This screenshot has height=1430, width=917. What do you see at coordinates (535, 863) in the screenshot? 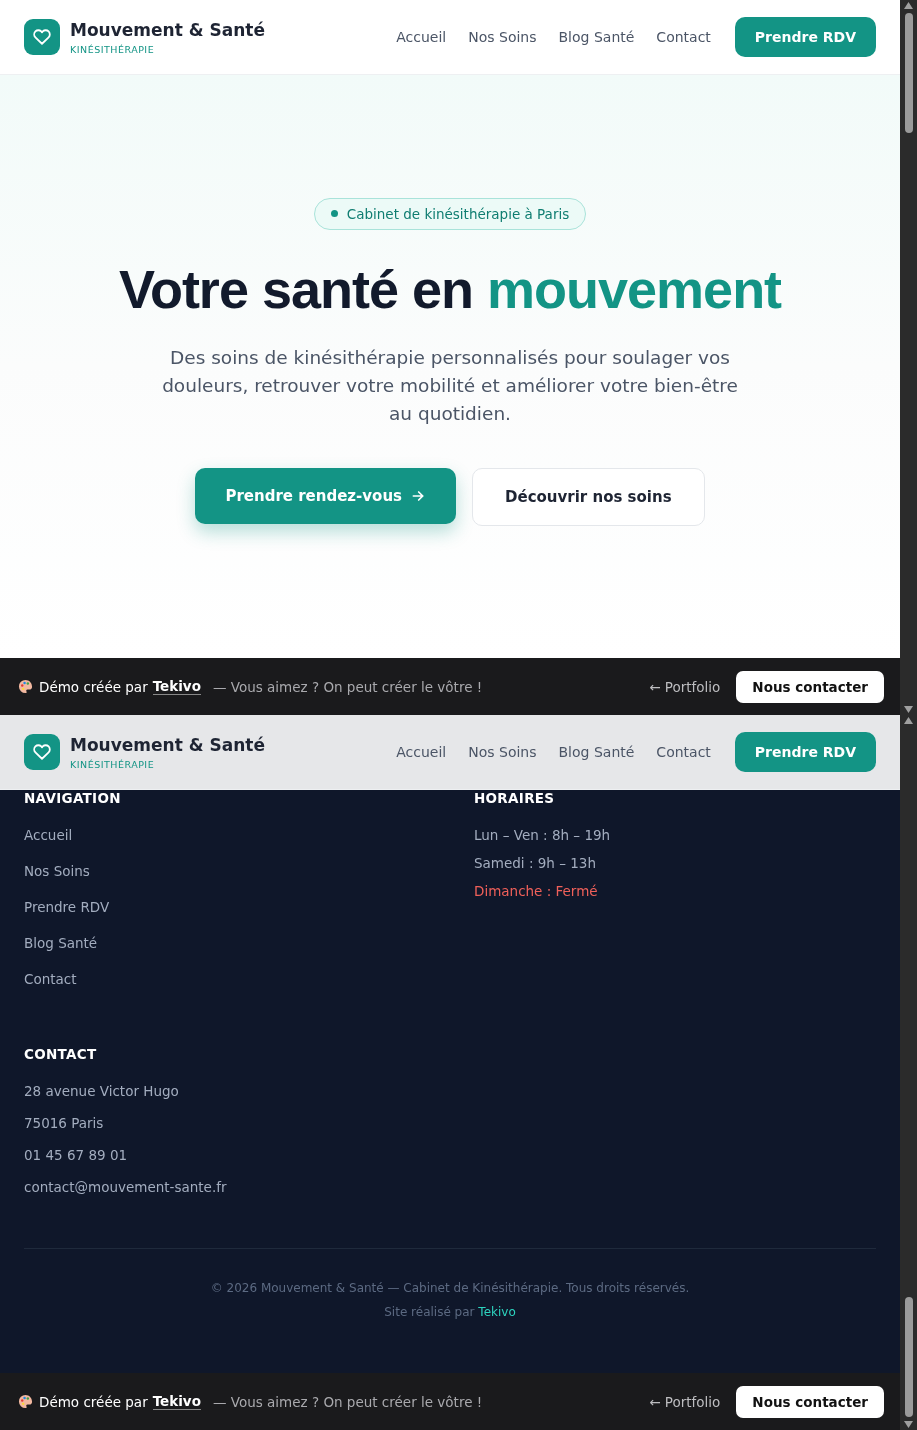
I see `opening-hours: Samedi : 9h – 13h` at bounding box center [535, 863].